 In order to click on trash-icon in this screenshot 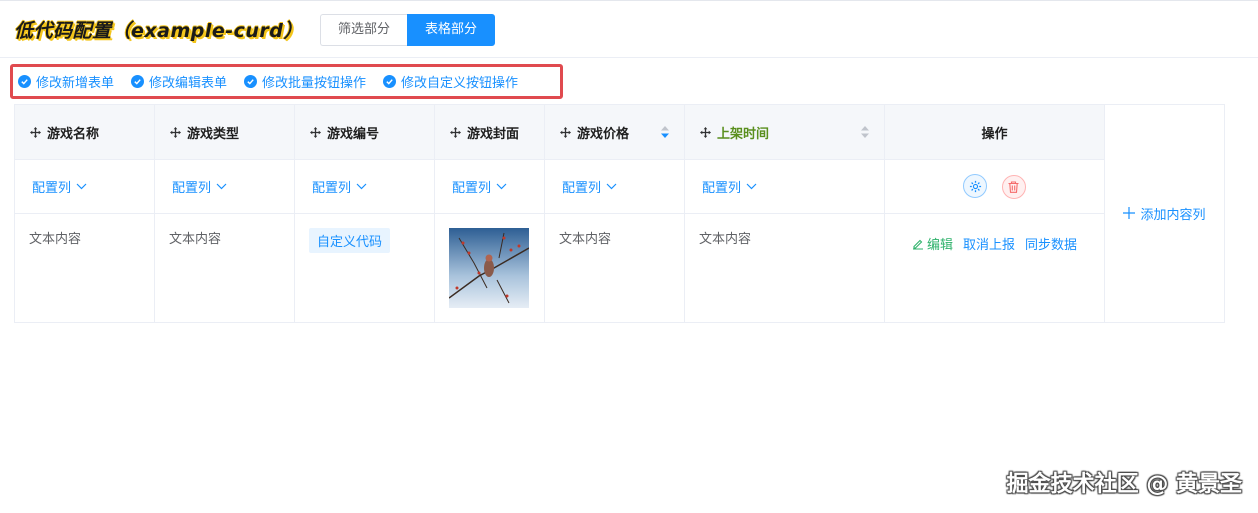, I will do `click(1013, 187)`.